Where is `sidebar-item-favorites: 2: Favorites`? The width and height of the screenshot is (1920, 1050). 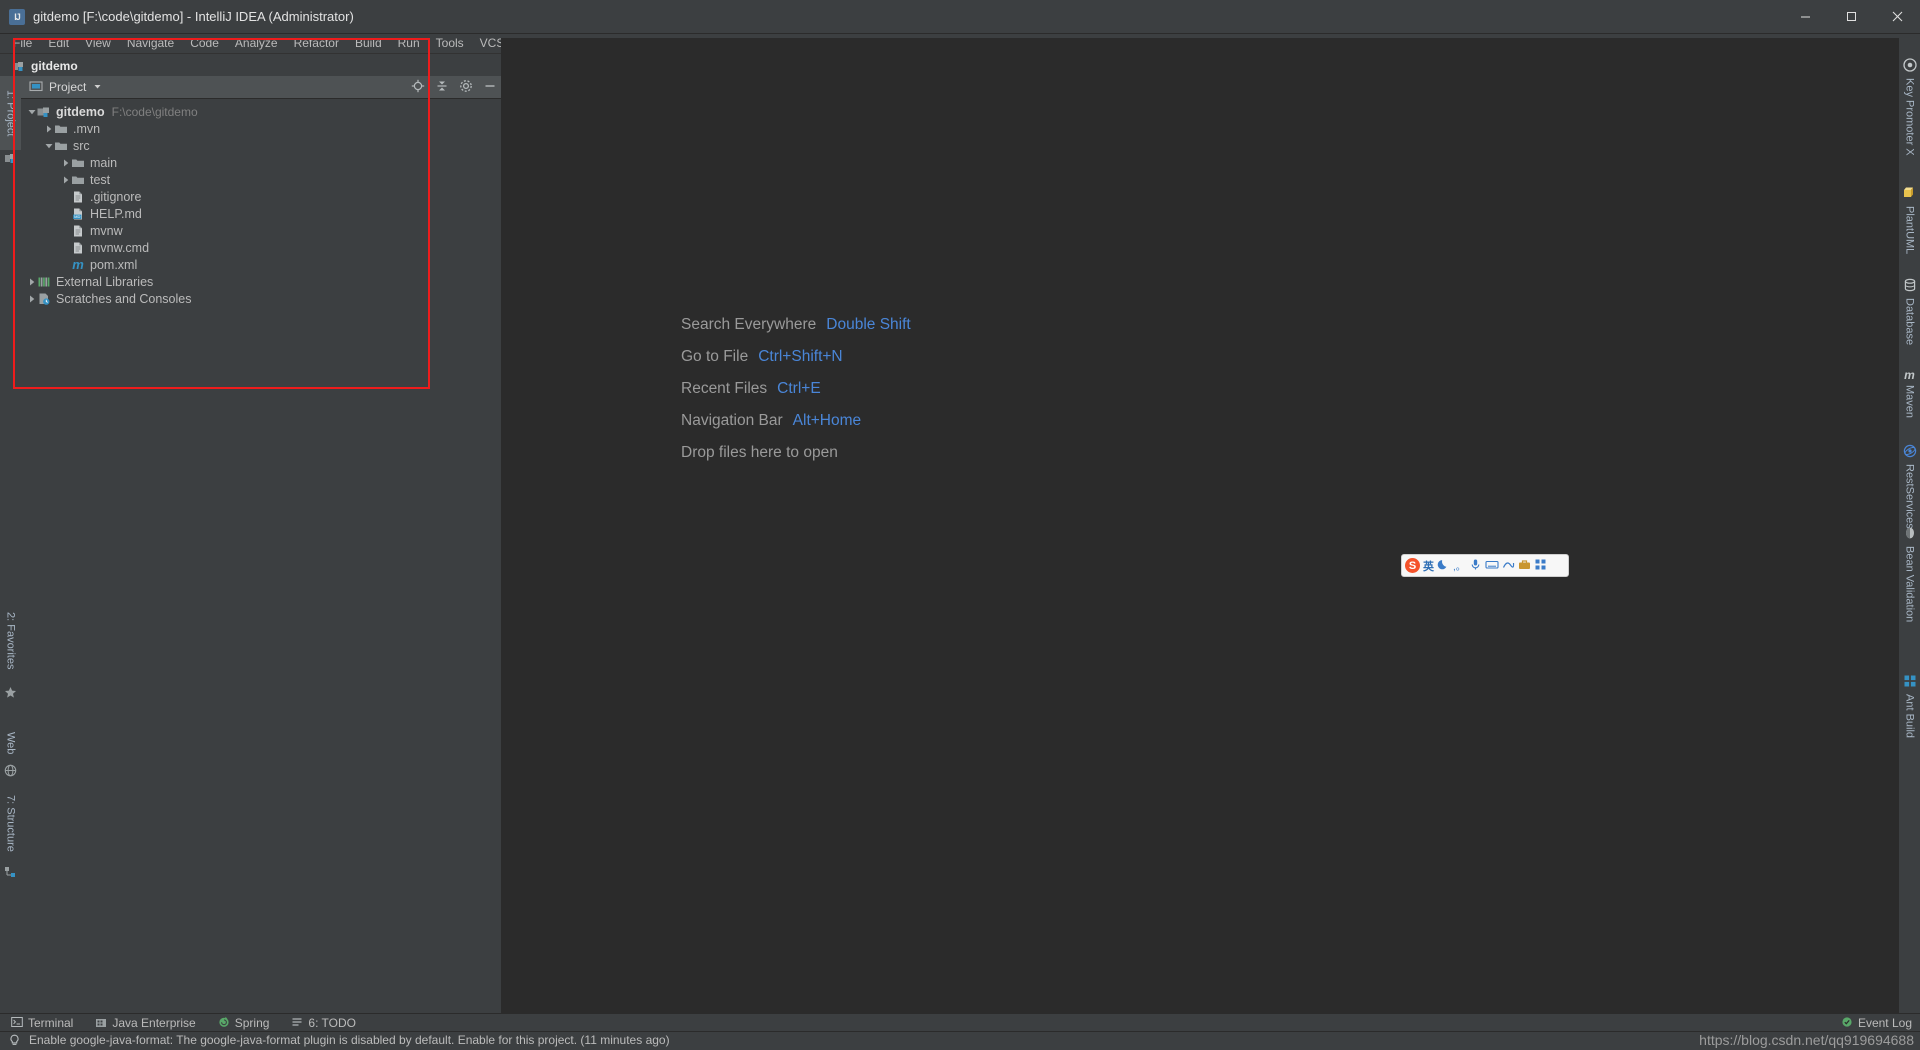
sidebar-item-favorites: 2: Favorites is located at coordinates (10, 641).